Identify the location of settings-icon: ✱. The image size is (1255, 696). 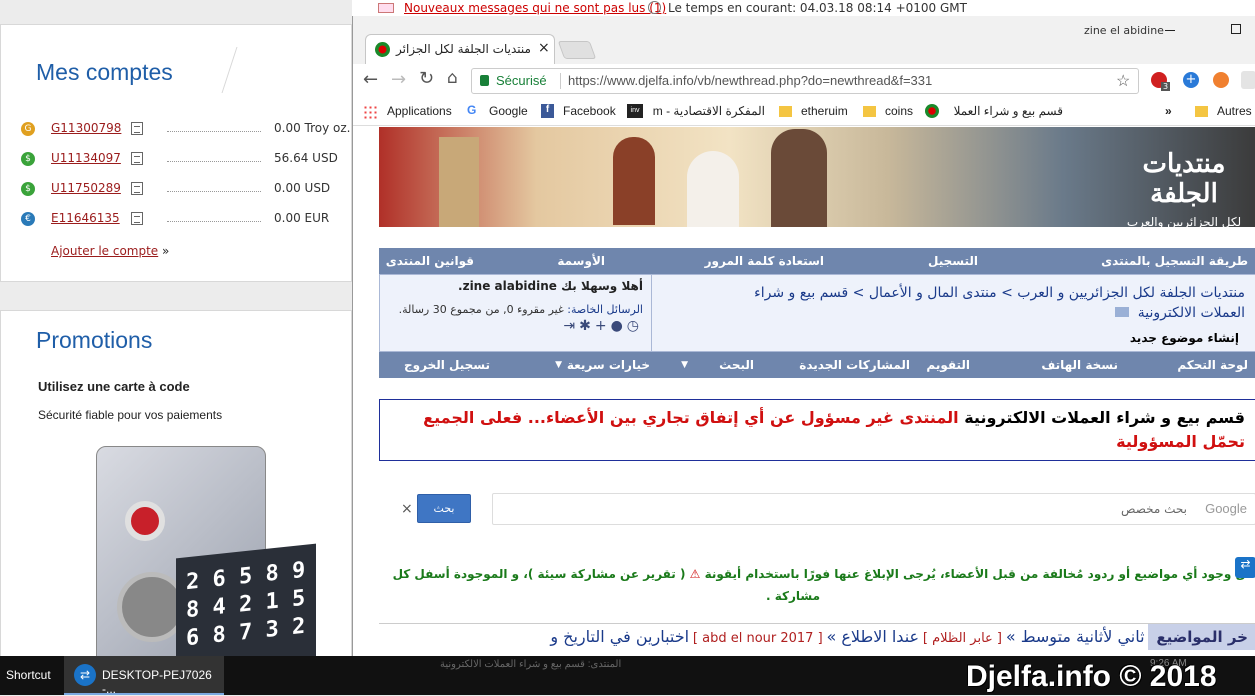
(587, 326).